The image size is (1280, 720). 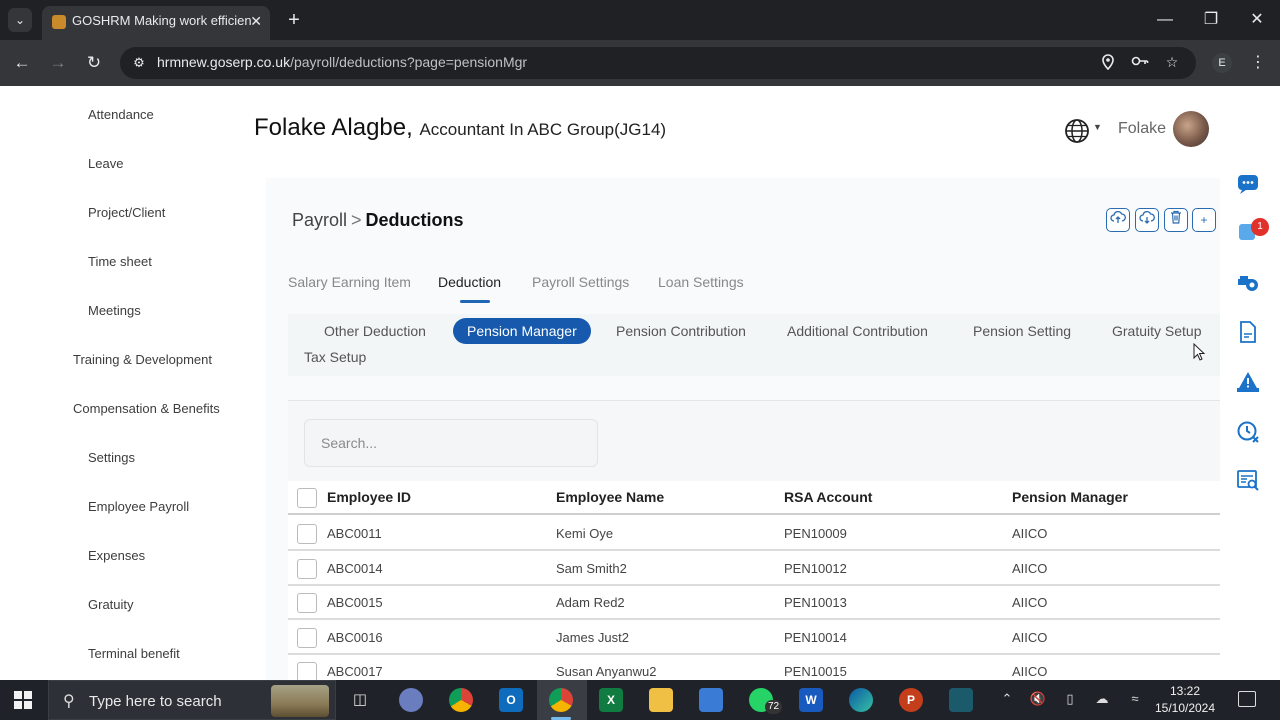 I want to click on word-icon: W, so click(x=811, y=700).